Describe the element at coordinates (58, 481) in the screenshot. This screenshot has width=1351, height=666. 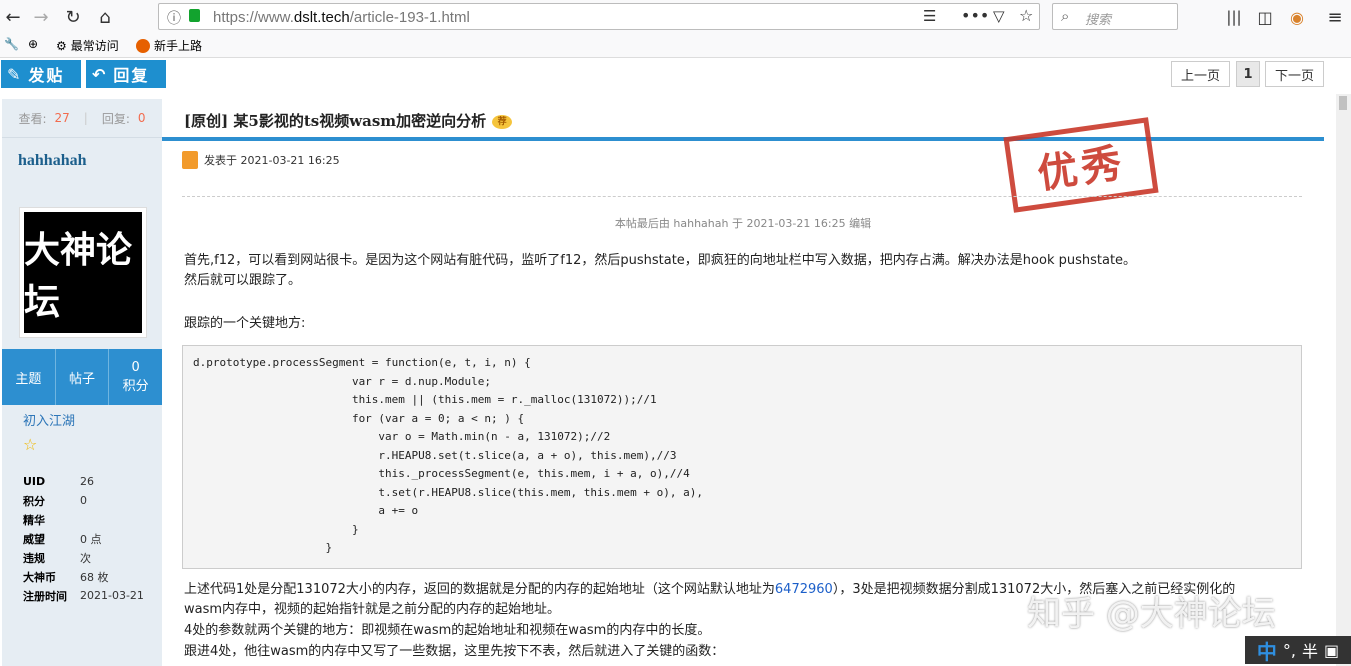
I see `info-row: UID 26` at that location.